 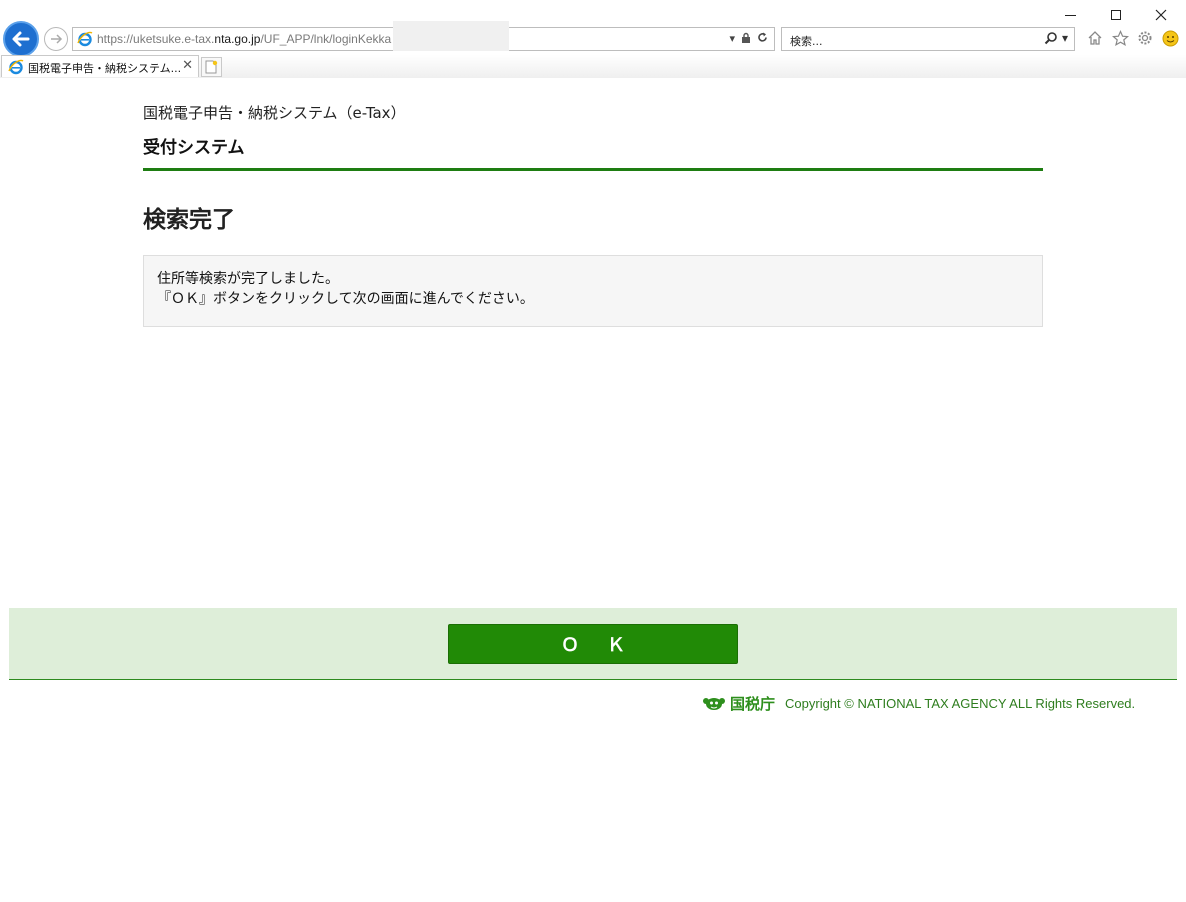 I want to click on minimize-icon, so click(x=1070, y=15).